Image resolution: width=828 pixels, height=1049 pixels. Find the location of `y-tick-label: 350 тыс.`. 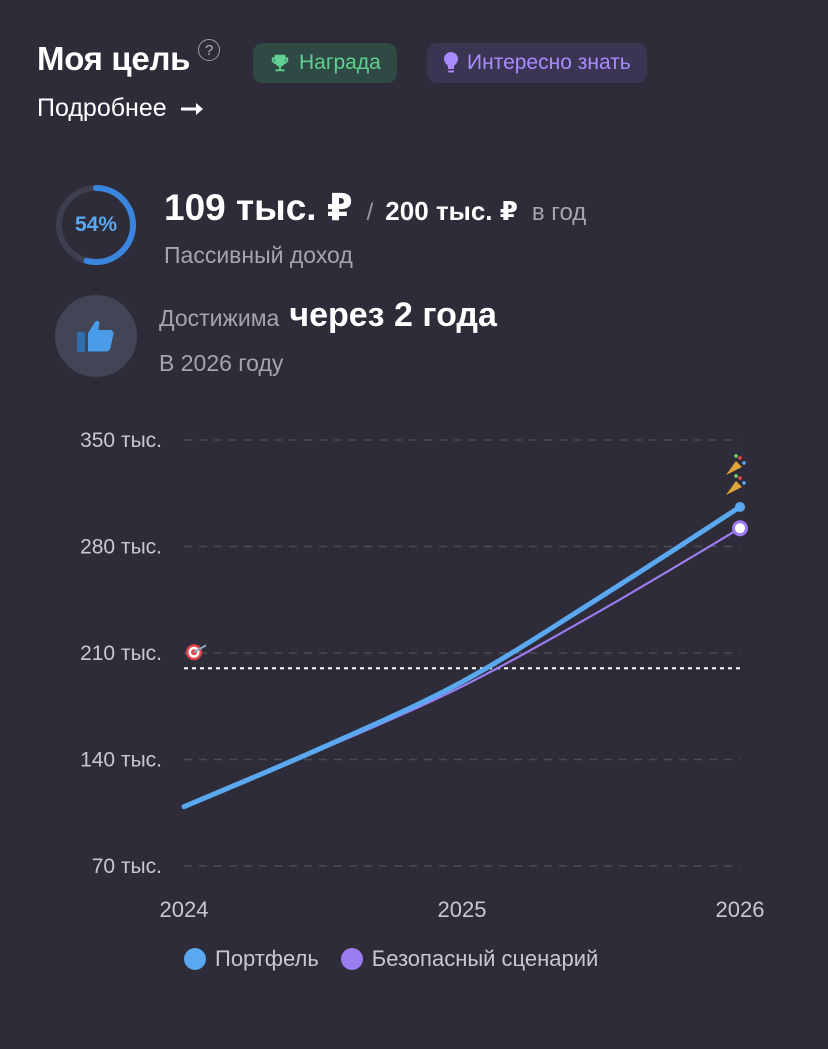

y-tick-label: 350 тыс. is located at coordinates (121, 440).